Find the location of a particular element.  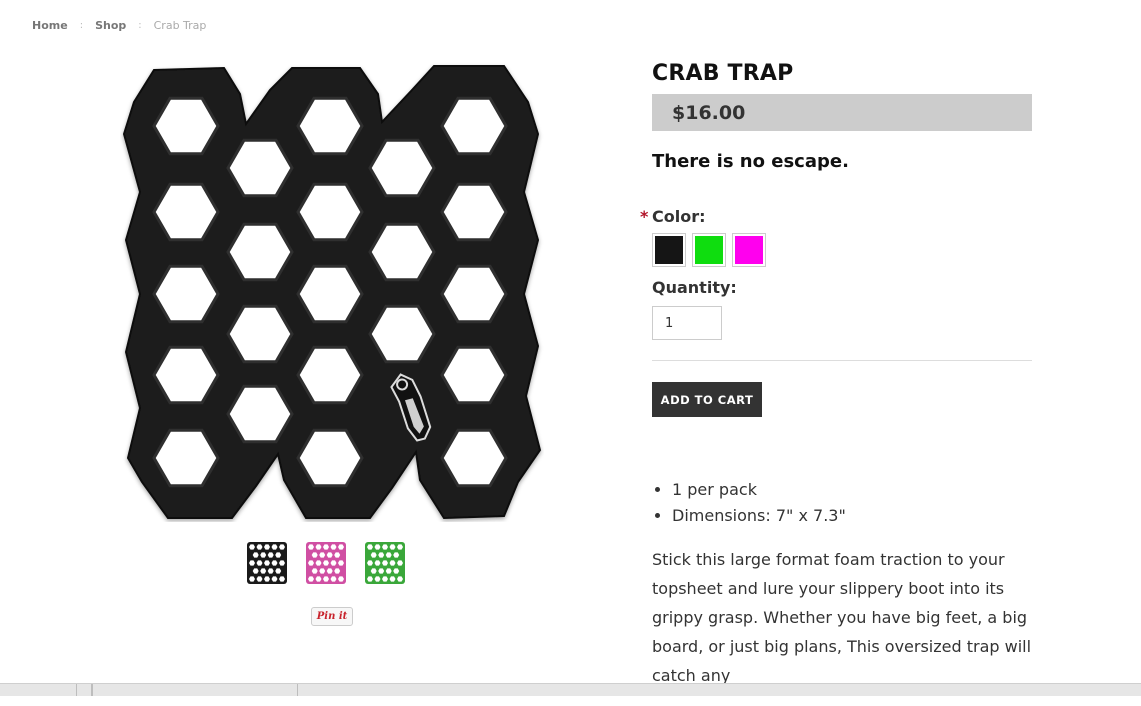

swatch-magenta-fill is located at coordinates (749, 250).